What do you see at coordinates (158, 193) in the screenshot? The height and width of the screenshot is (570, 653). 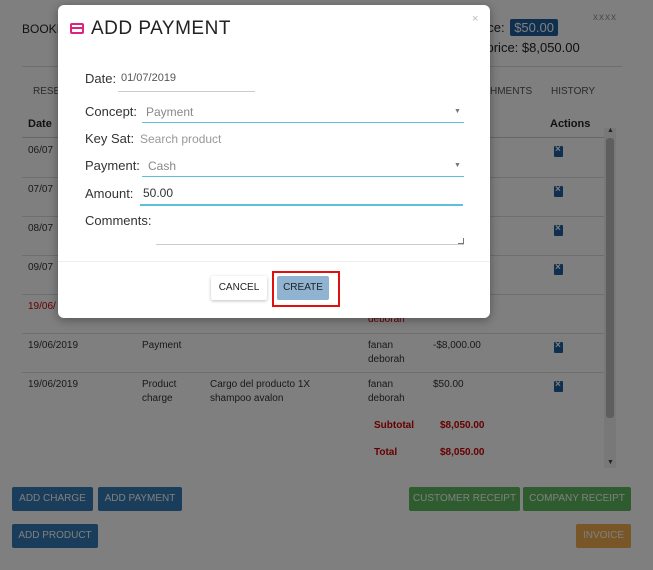 I see `amount-input: 50.00` at bounding box center [158, 193].